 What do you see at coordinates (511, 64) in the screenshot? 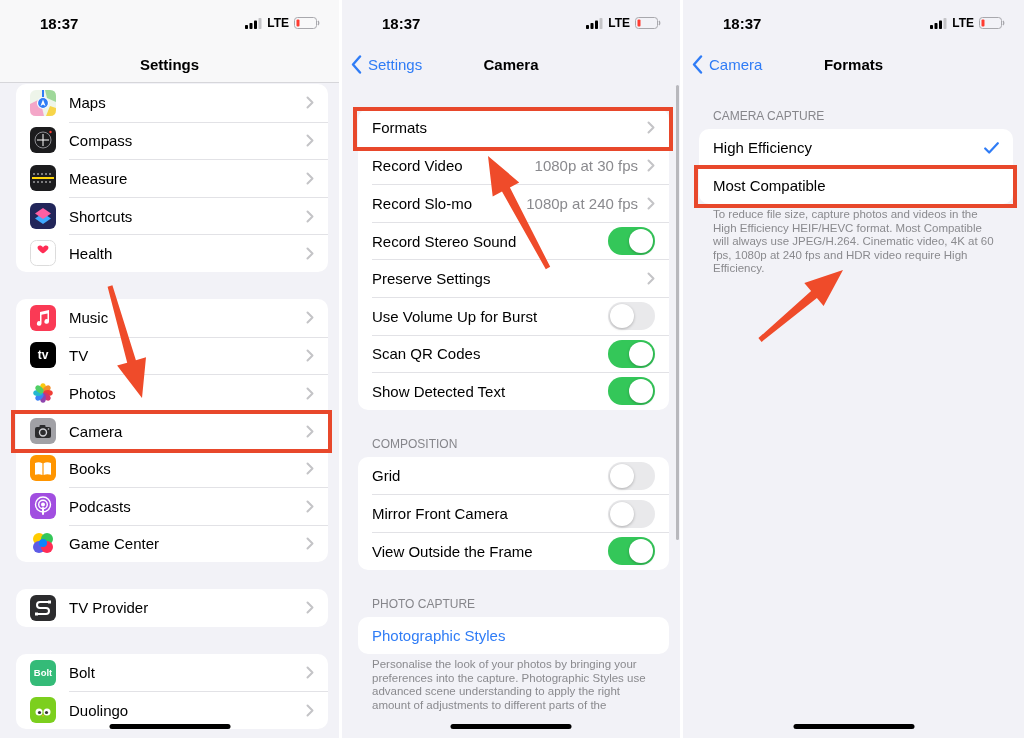
I see `nav-title: Camera` at bounding box center [511, 64].